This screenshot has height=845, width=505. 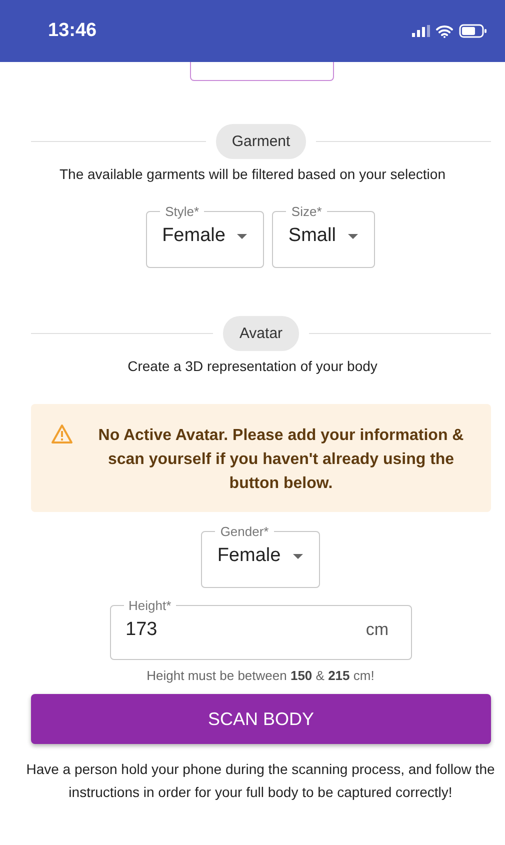 I want to click on signal-icon, so click(x=421, y=31).